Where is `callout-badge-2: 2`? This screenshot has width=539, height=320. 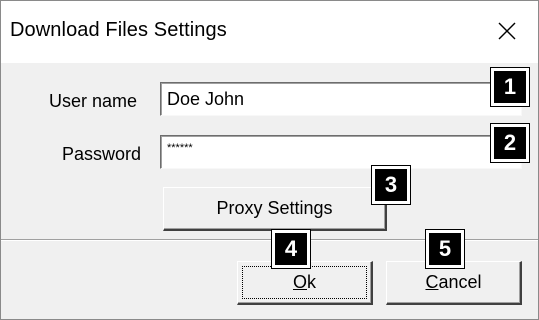
callout-badge-2: 2 is located at coordinates (510, 143).